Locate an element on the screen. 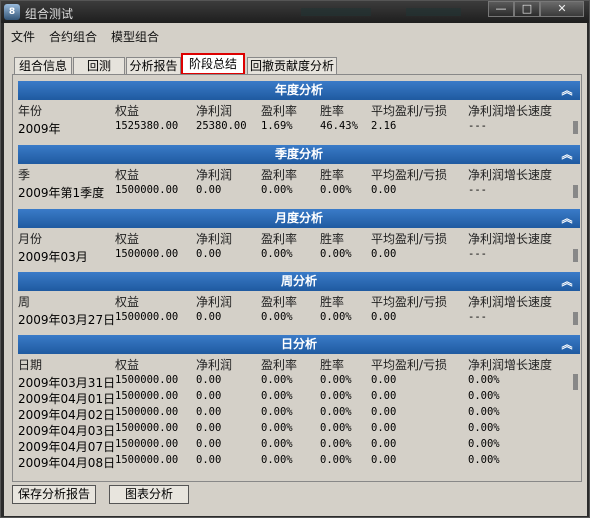  column-header: 日期 is located at coordinates (30, 365).